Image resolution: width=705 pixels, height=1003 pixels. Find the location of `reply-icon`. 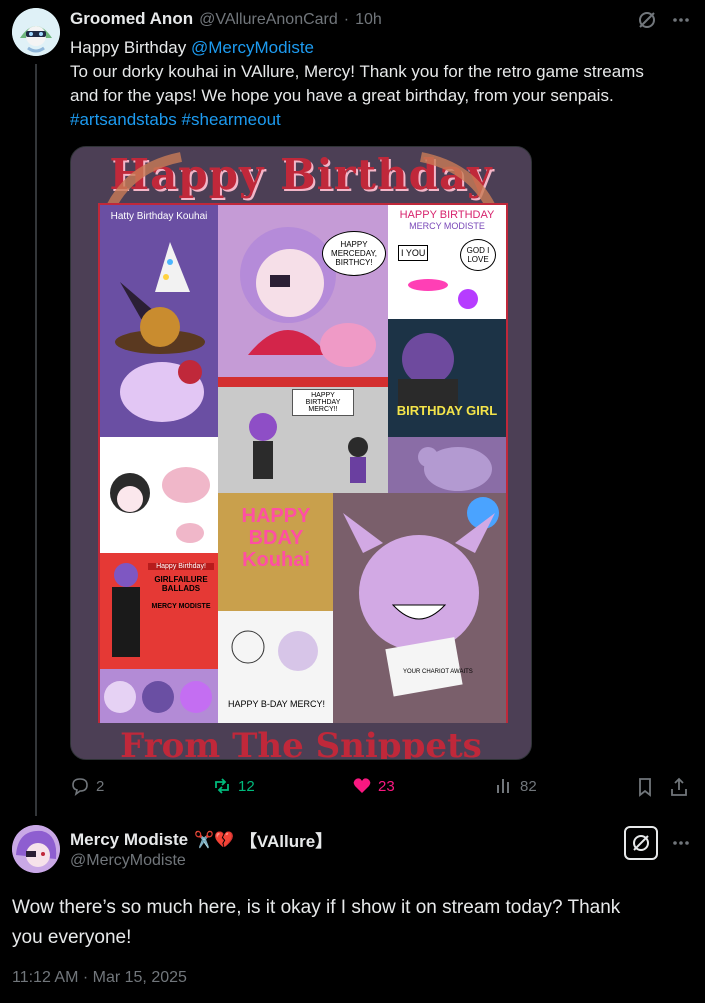

reply-icon is located at coordinates (80, 787).